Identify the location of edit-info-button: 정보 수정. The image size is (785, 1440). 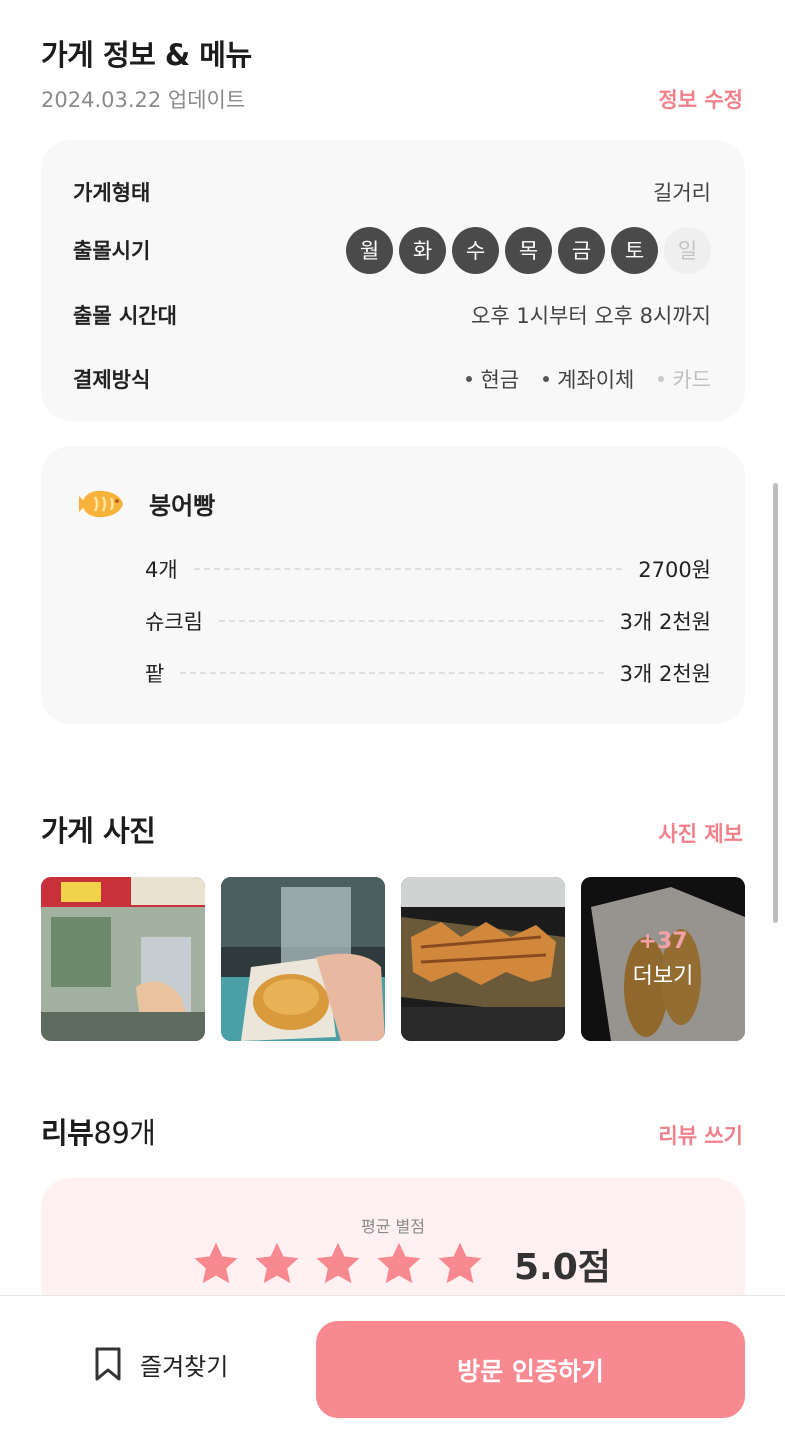
(700, 99).